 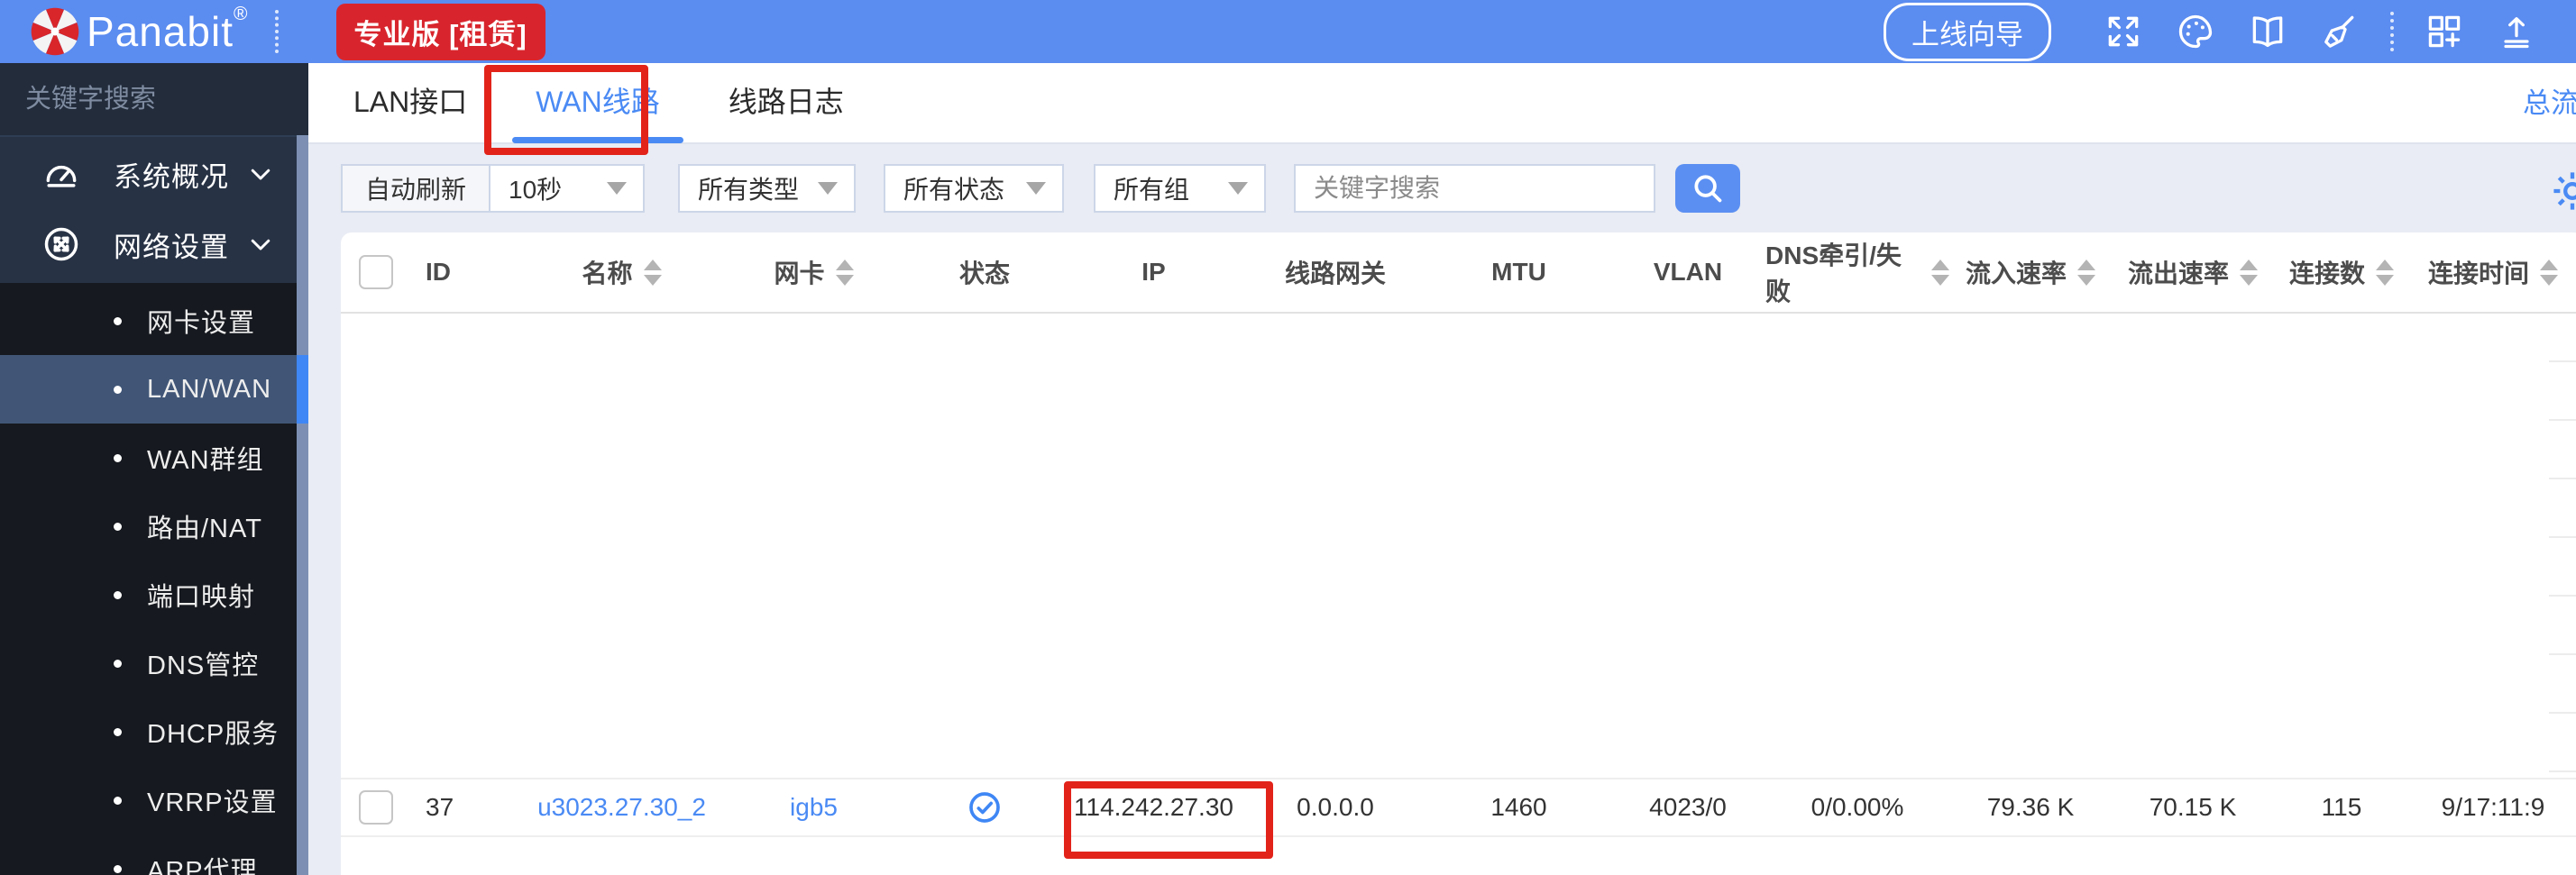 What do you see at coordinates (1180, 188) in the screenshot?
I see `group-filter-select: 所有组` at bounding box center [1180, 188].